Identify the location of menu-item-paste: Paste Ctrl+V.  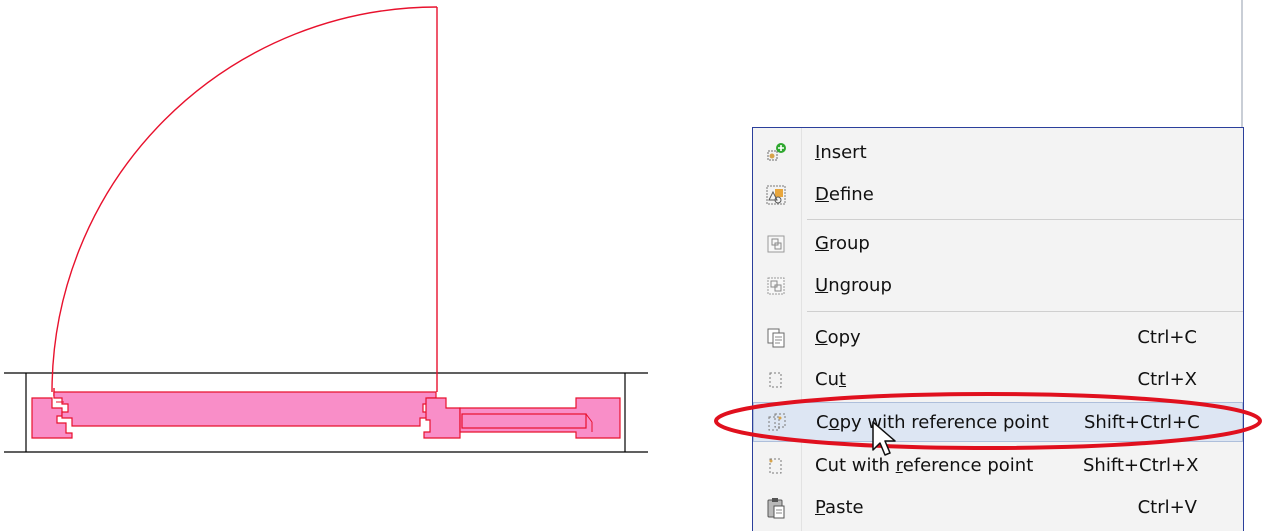
(998, 508).